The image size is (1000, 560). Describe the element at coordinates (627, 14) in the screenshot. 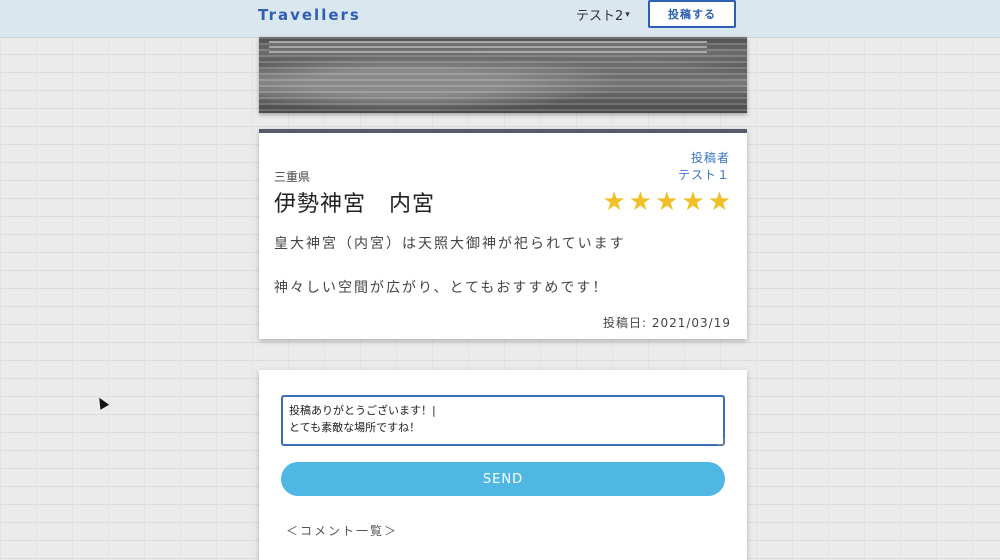

I see `caret-down-icon: ▾` at that location.